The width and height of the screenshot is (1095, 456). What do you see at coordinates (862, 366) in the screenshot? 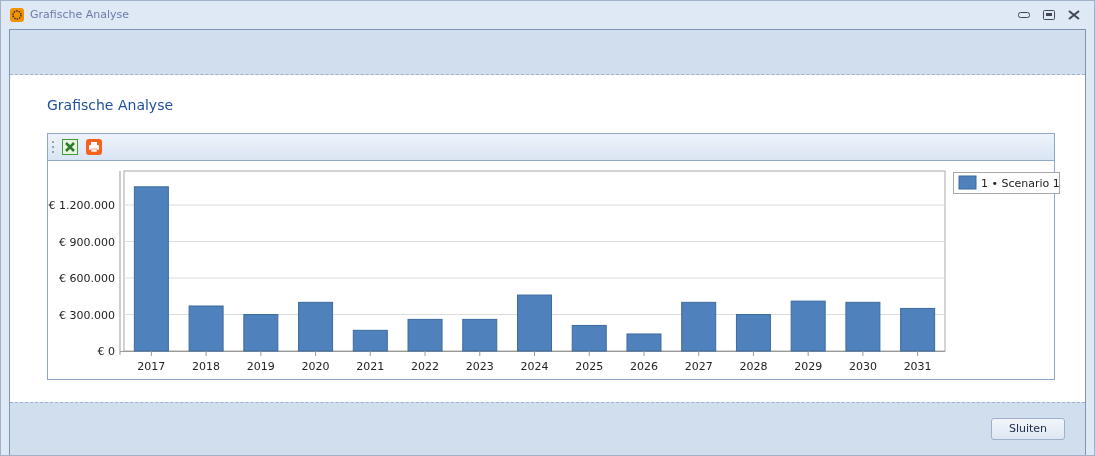
I see `axis-label: 2030` at bounding box center [862, 366].